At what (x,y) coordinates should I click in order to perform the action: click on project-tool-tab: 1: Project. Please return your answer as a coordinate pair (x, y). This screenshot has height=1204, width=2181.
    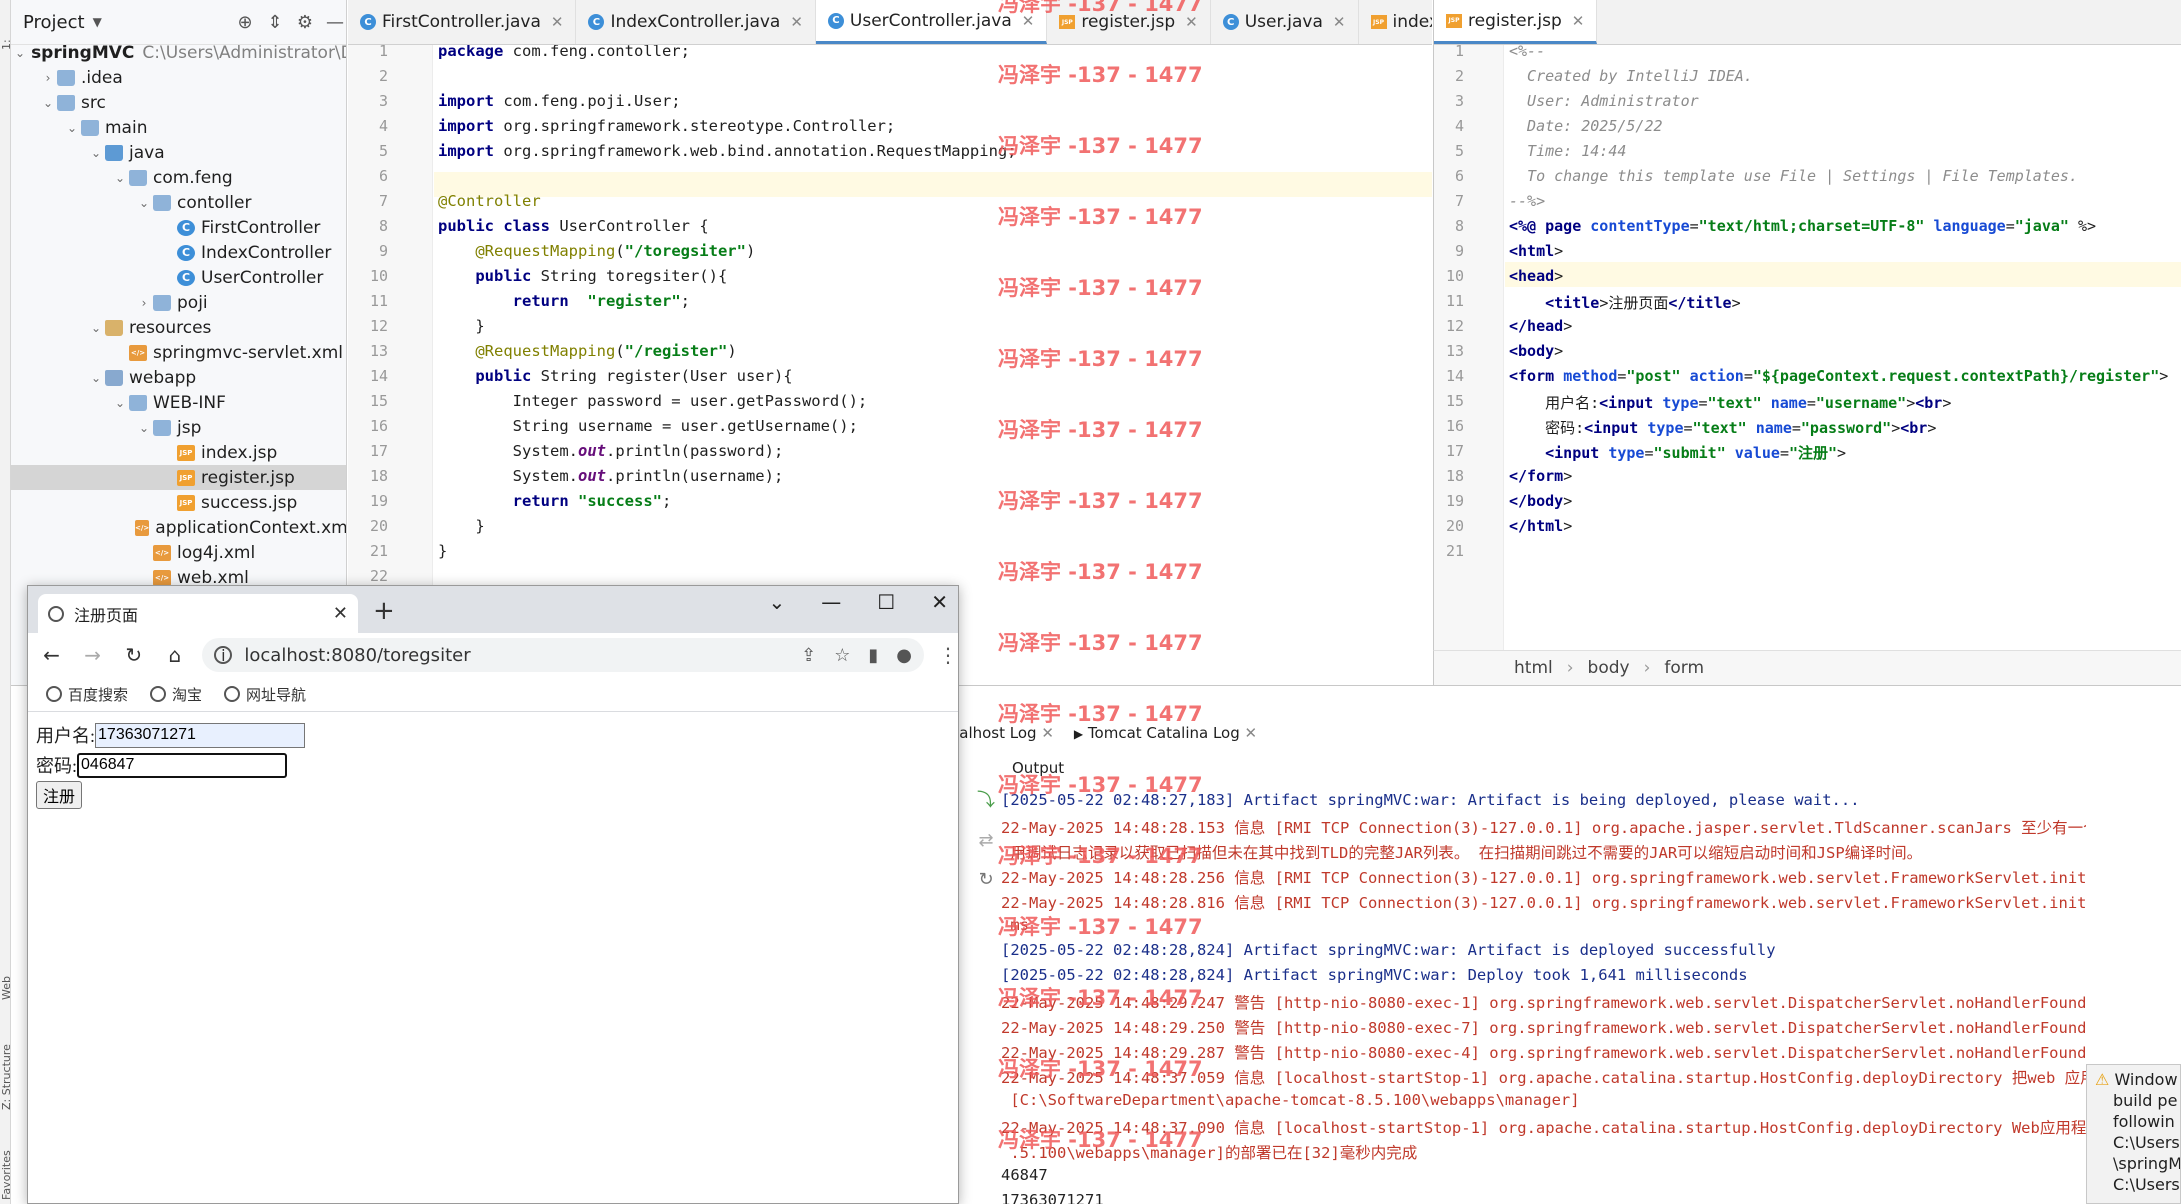
    Looking at the image, I should click on (13, 30).